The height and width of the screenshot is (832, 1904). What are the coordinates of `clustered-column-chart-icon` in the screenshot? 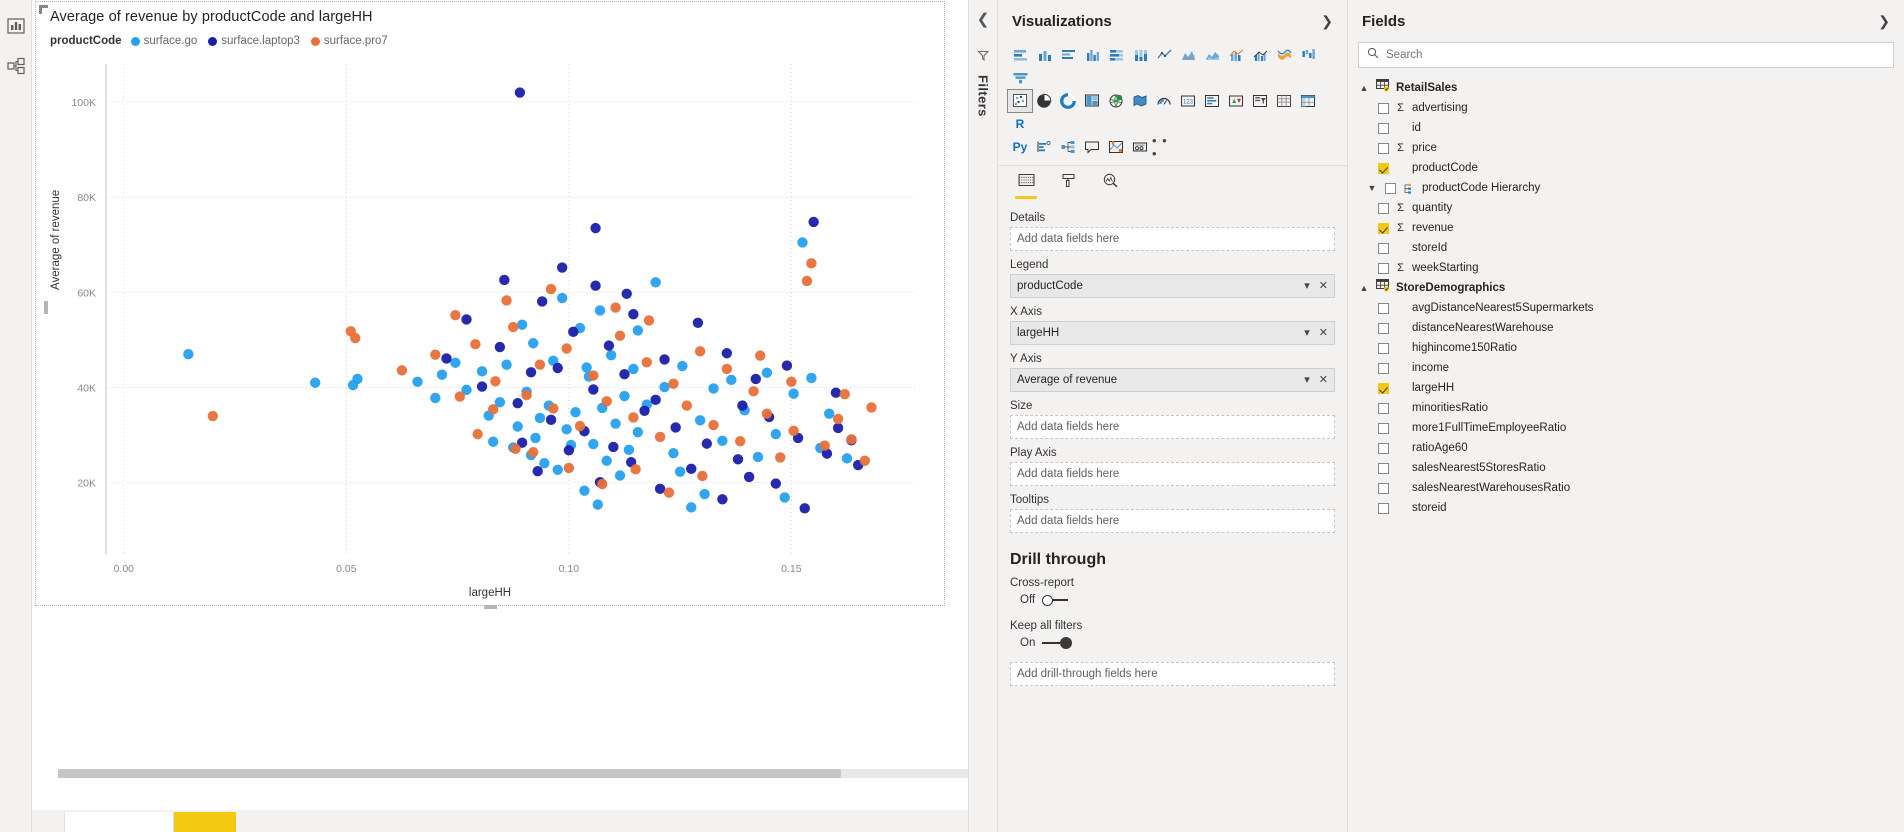 It's located at (1092, 55).